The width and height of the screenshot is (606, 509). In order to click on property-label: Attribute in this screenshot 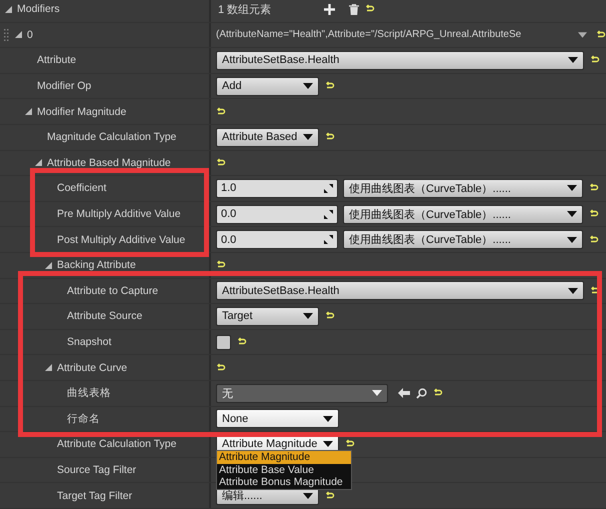, I will do `click(56, 60)`.